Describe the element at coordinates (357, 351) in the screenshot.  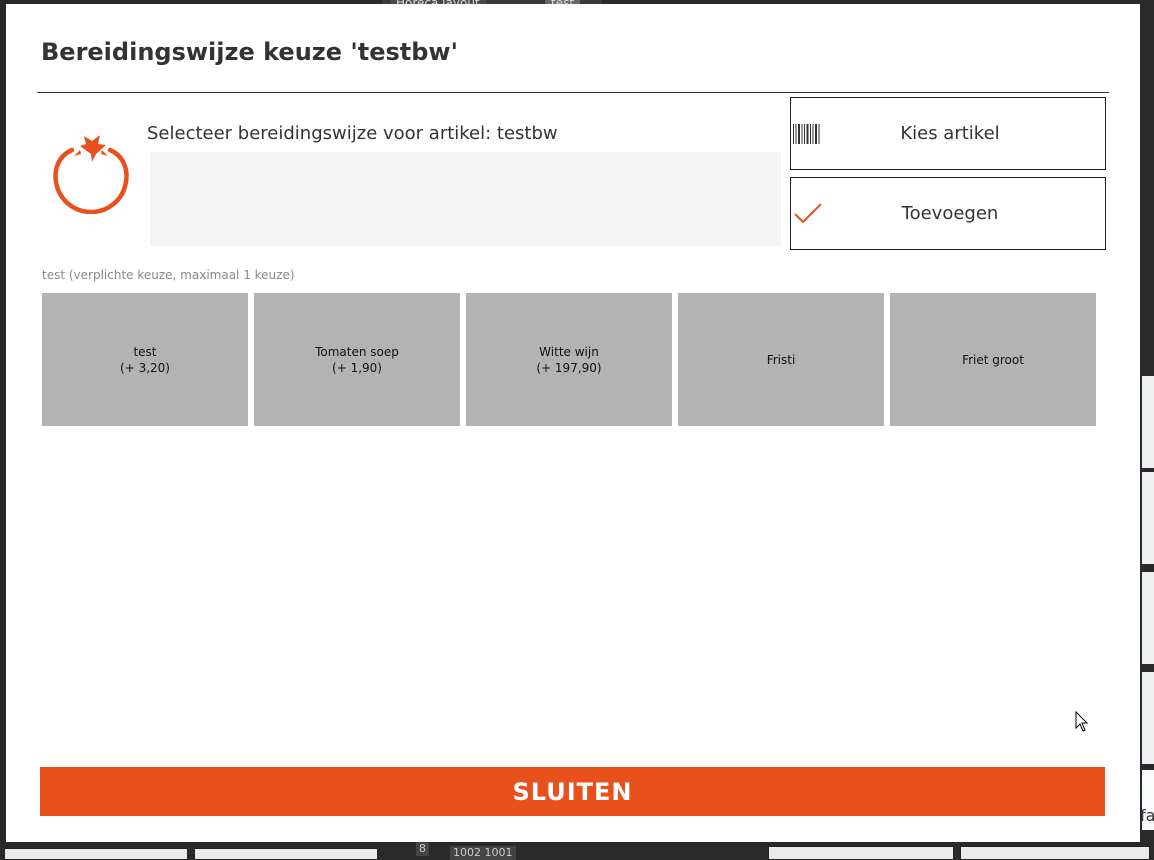
I see `choice-name: Tomaten soep` at that location.